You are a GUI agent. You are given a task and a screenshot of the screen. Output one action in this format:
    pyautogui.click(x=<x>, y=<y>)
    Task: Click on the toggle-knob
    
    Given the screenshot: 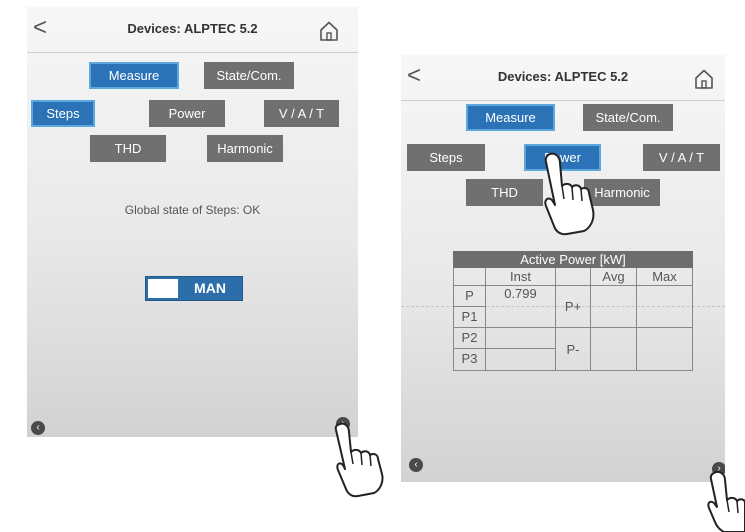 What is the action you would take?
    pyautogui.click(x=163, y=288)
    